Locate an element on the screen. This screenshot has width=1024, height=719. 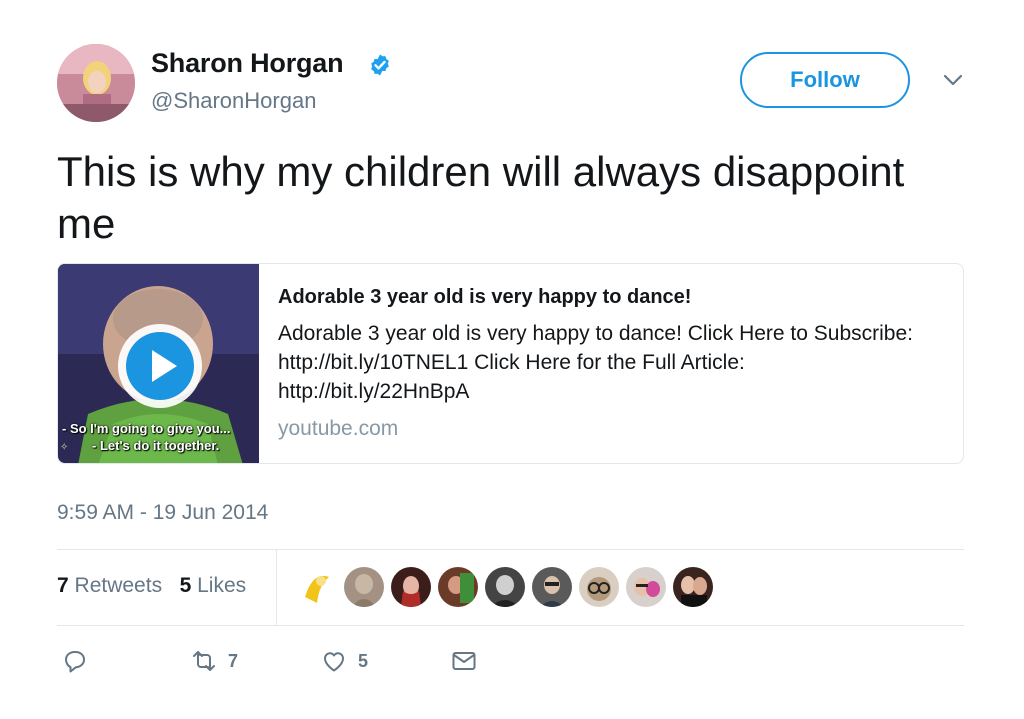
reply-icon is located at coordinates (75, 662).